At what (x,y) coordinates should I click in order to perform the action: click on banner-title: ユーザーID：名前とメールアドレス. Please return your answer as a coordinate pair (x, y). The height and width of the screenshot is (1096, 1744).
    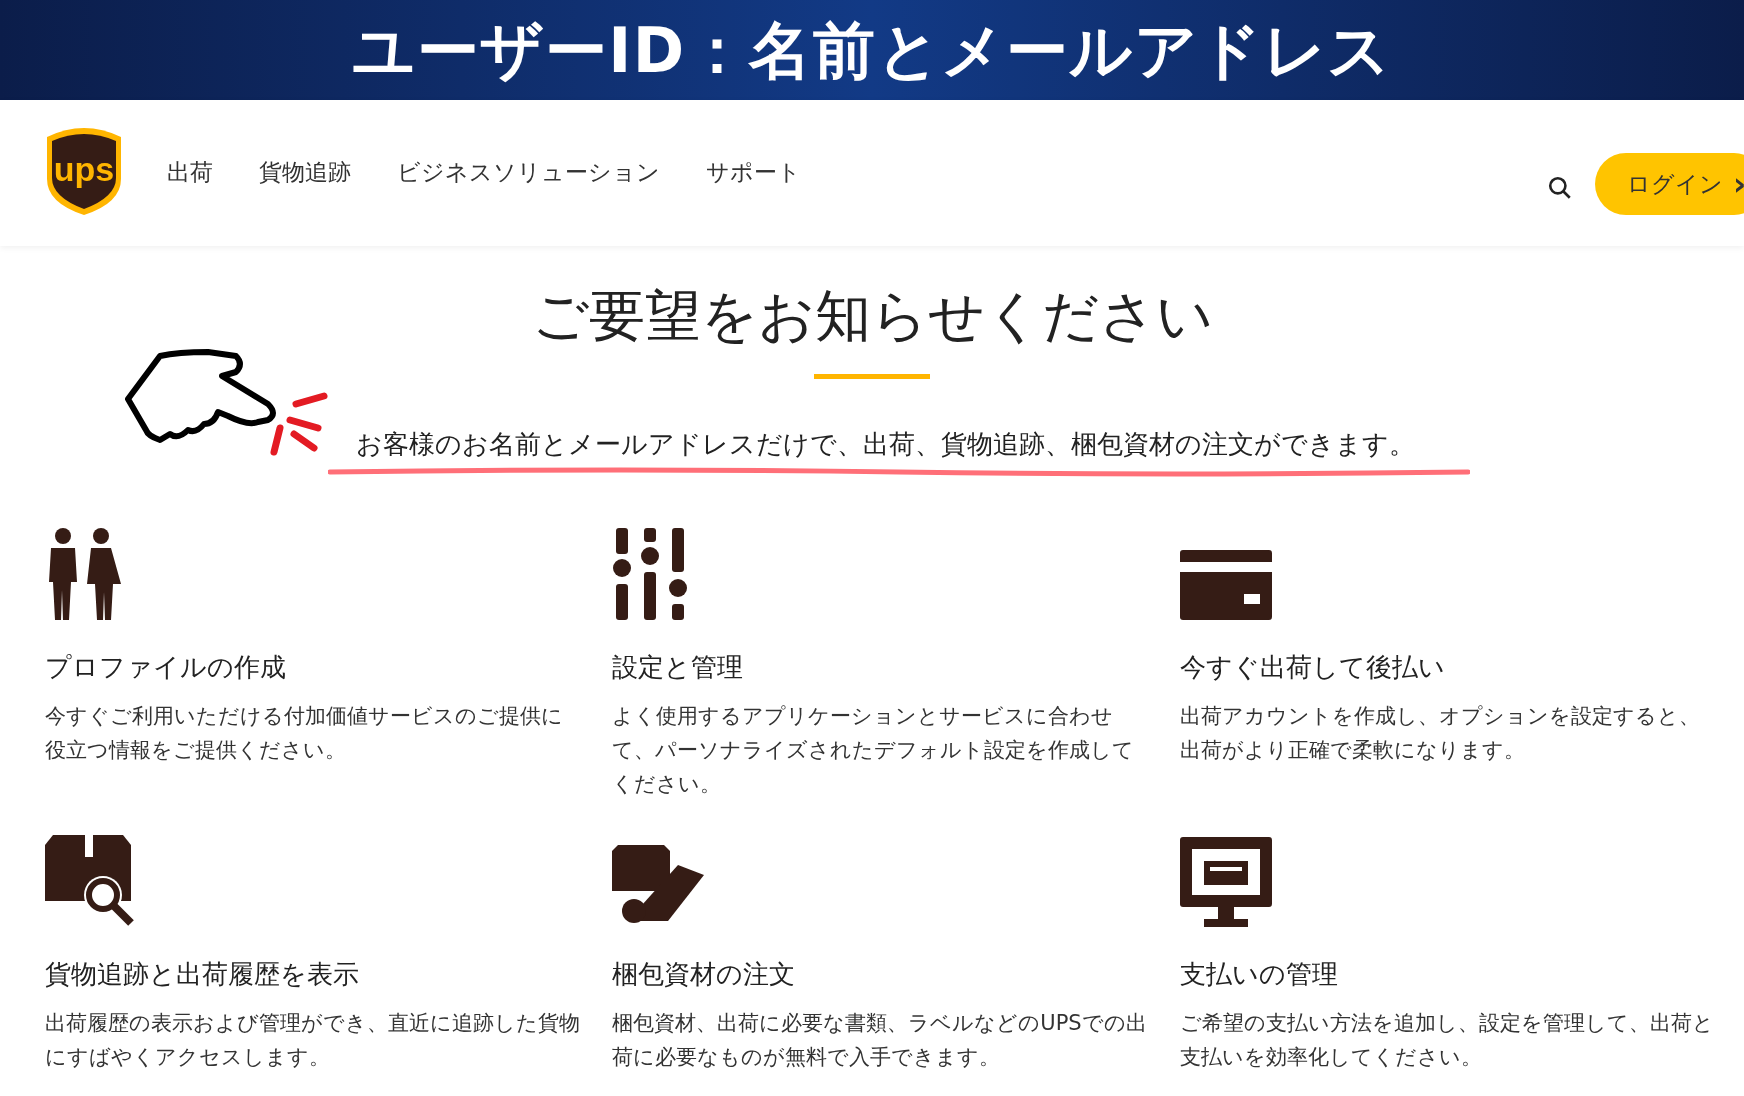
    Looking at the image, I should click on (872, 50).